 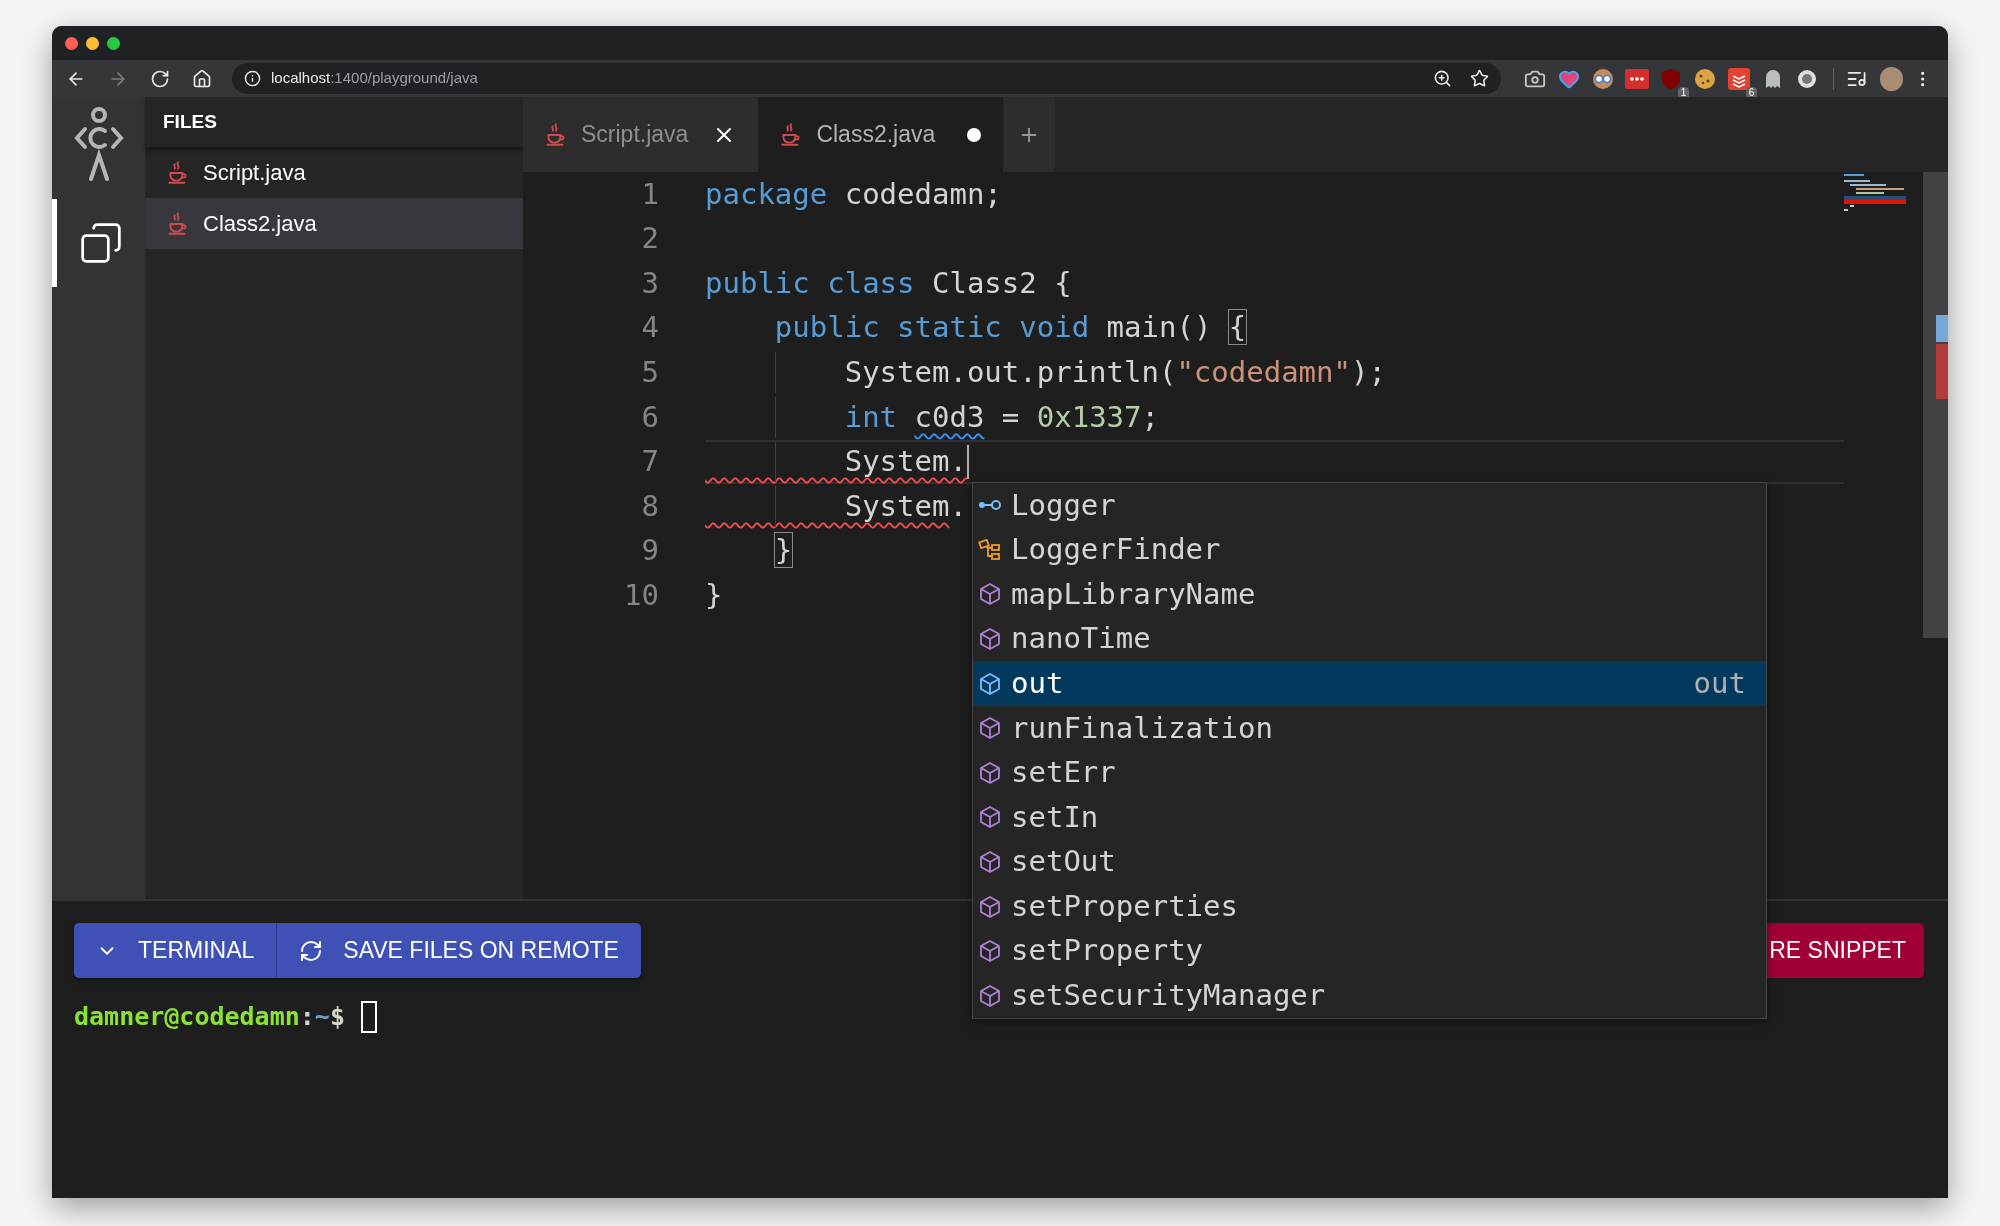 I want to click on save-button: SAVE FILES ON REMOTE, so click(x=458, y=950).